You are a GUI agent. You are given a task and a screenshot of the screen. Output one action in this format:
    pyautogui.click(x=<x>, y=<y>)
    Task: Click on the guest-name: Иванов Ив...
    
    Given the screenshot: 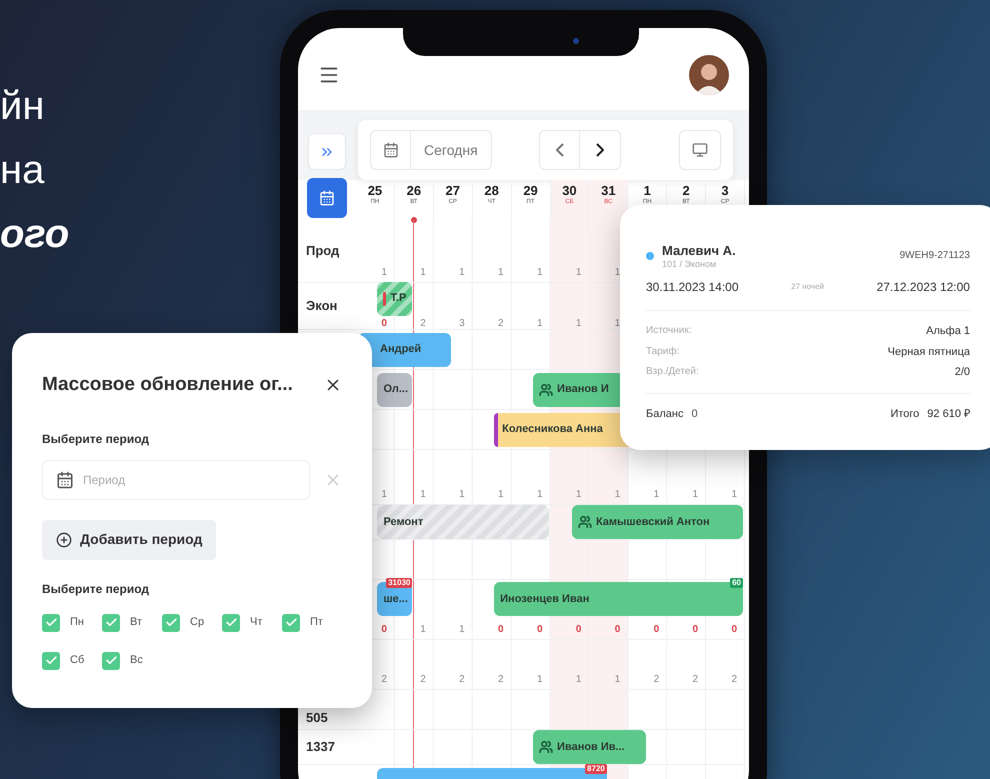 What is the action you would take?
    pyautogui.click(x=591, y=747)
    